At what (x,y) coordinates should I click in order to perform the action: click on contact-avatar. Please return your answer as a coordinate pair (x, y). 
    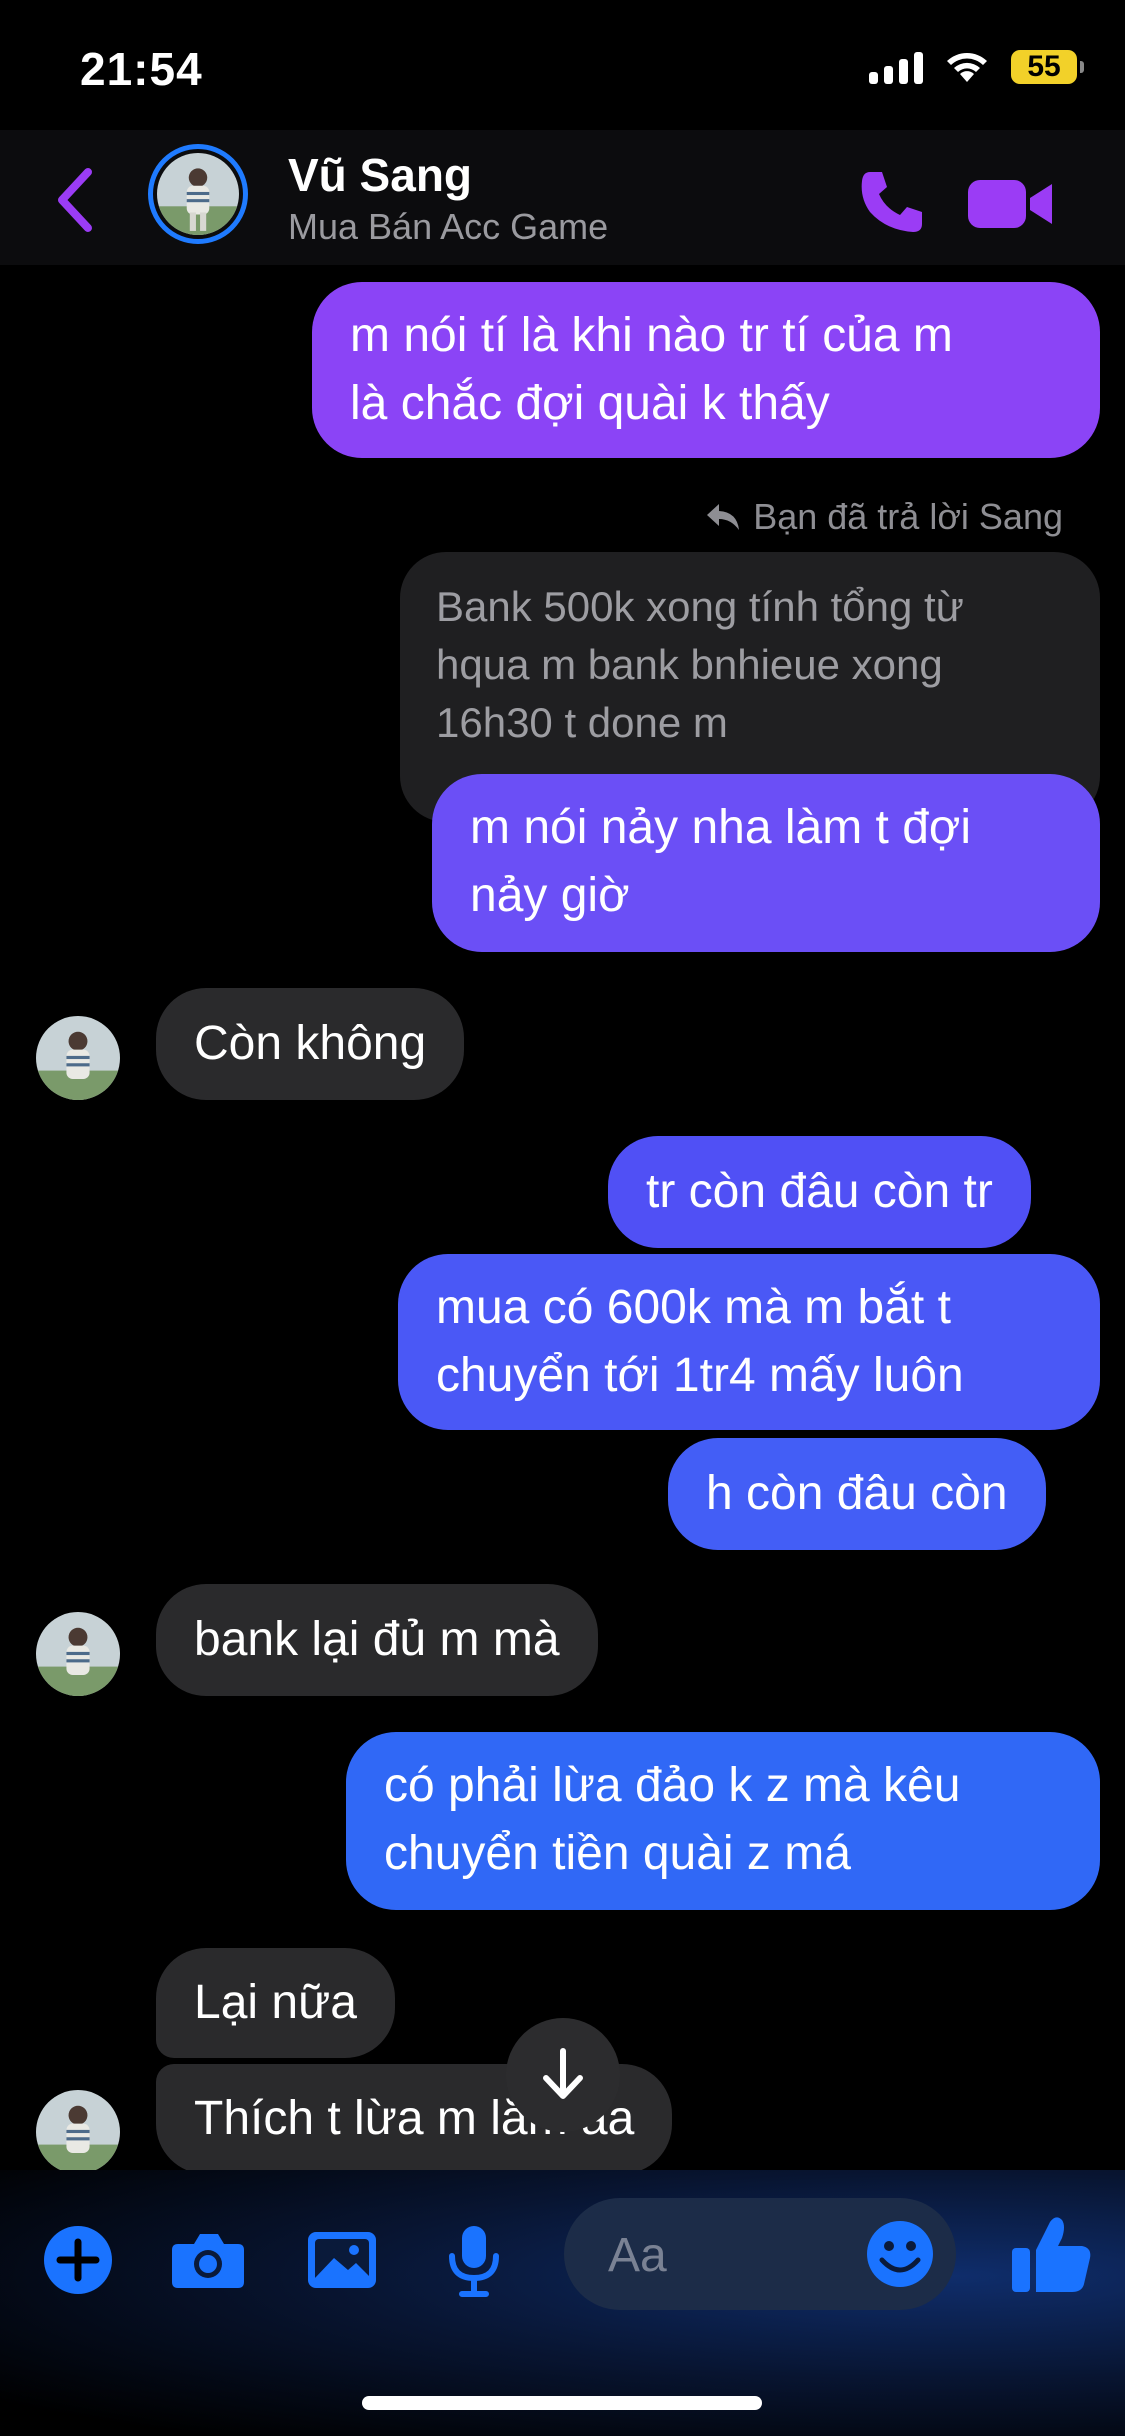
    Looking at the image, I should click on (198, 194).